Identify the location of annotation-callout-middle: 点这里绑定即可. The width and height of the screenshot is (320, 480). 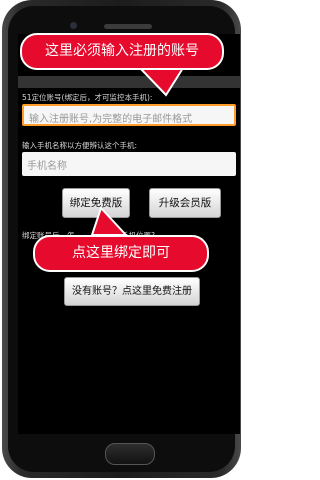
(121, 253).